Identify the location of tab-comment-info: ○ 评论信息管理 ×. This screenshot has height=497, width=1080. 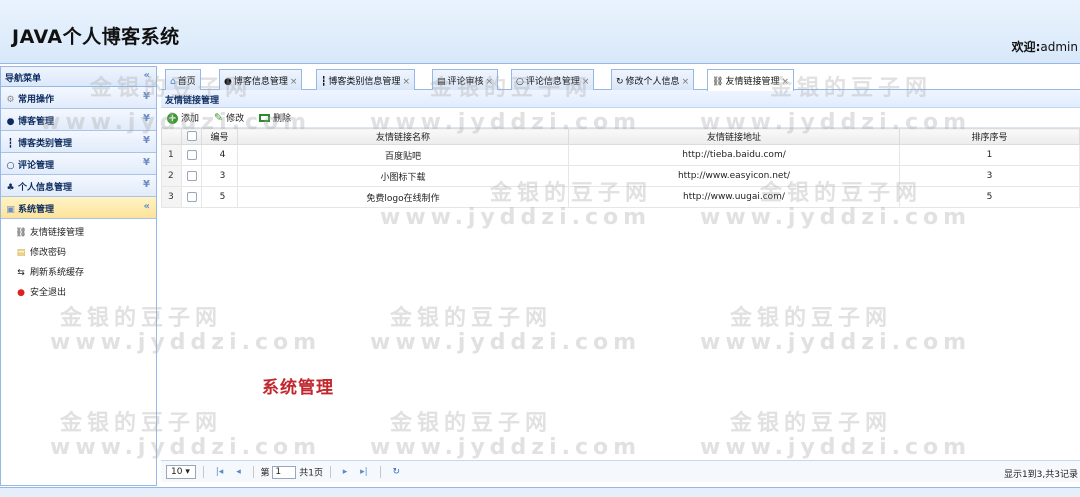
(553, 79).